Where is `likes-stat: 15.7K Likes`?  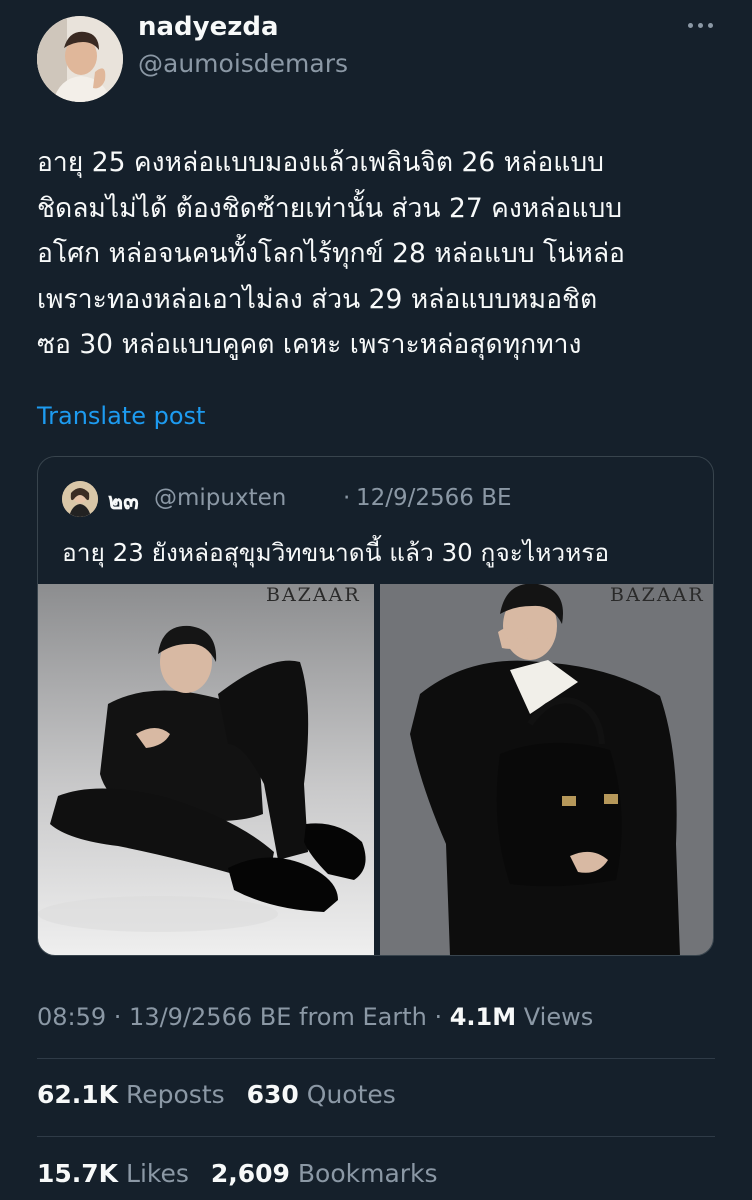 likes-stat: 15.7K Likes is located at coordinates (113, 1173).